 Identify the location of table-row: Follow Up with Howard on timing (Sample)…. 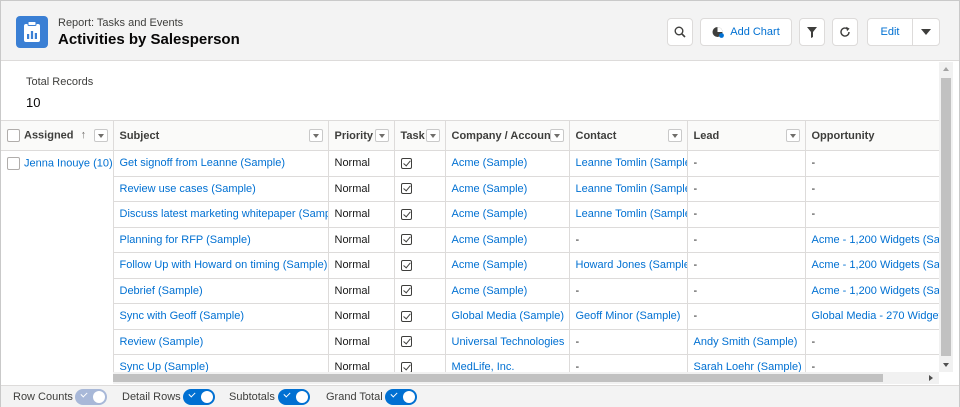
(470, 265).